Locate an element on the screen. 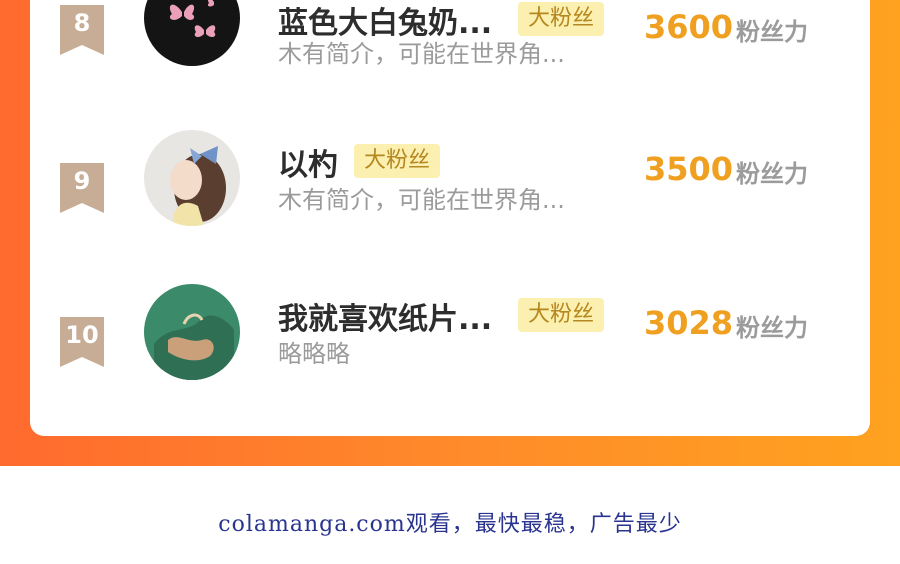  rank-badge: 8 is located at coordinates (82, 30).